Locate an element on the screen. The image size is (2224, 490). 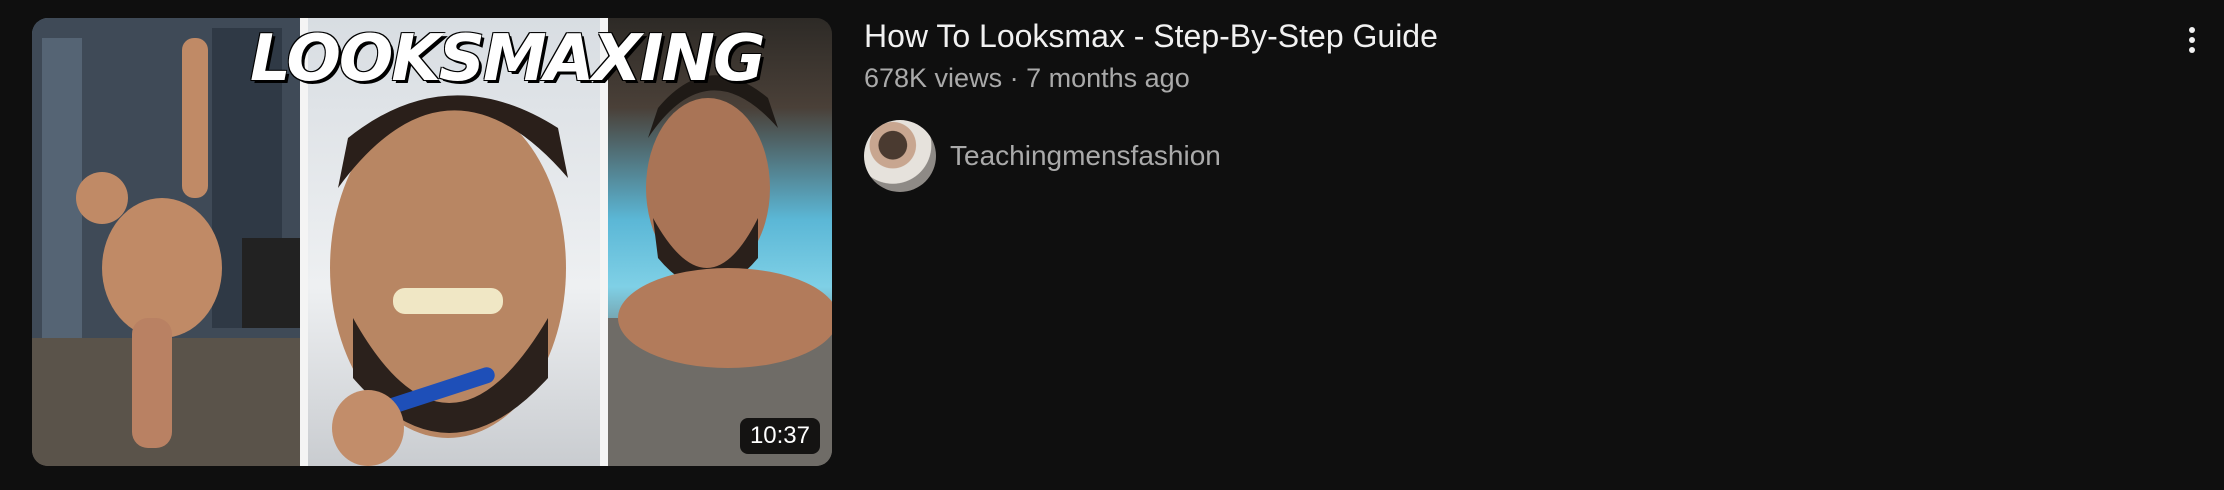
thumbnail-title-text: LOOKSMAXING is located at coordinates (507, 59).